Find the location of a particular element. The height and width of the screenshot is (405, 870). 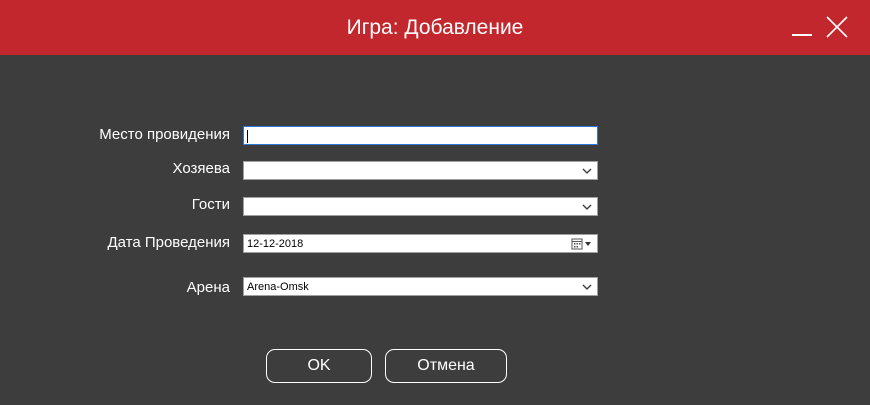

minimize-icon is located at coordinates (802, 35).